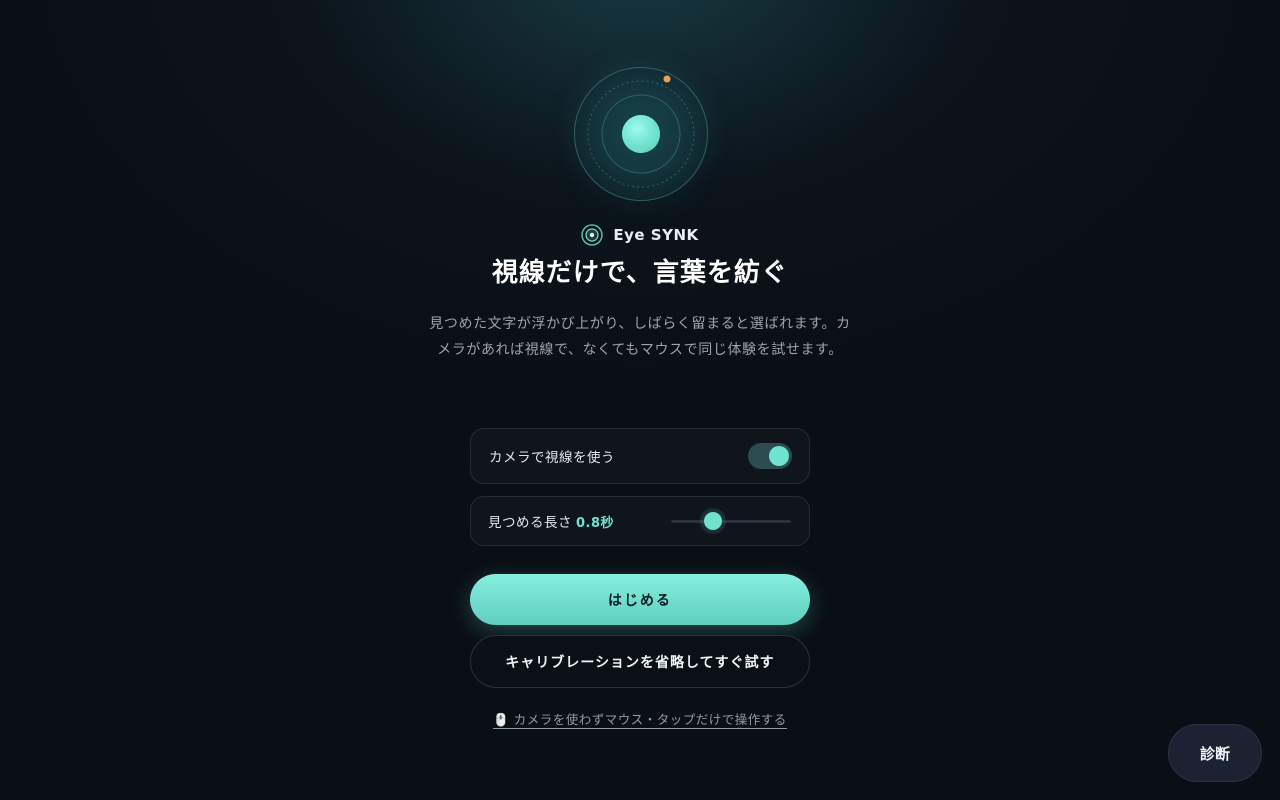 This screenshot has height=800, width=1280. I want to click on start-button: はじめる, so click(640, 599).